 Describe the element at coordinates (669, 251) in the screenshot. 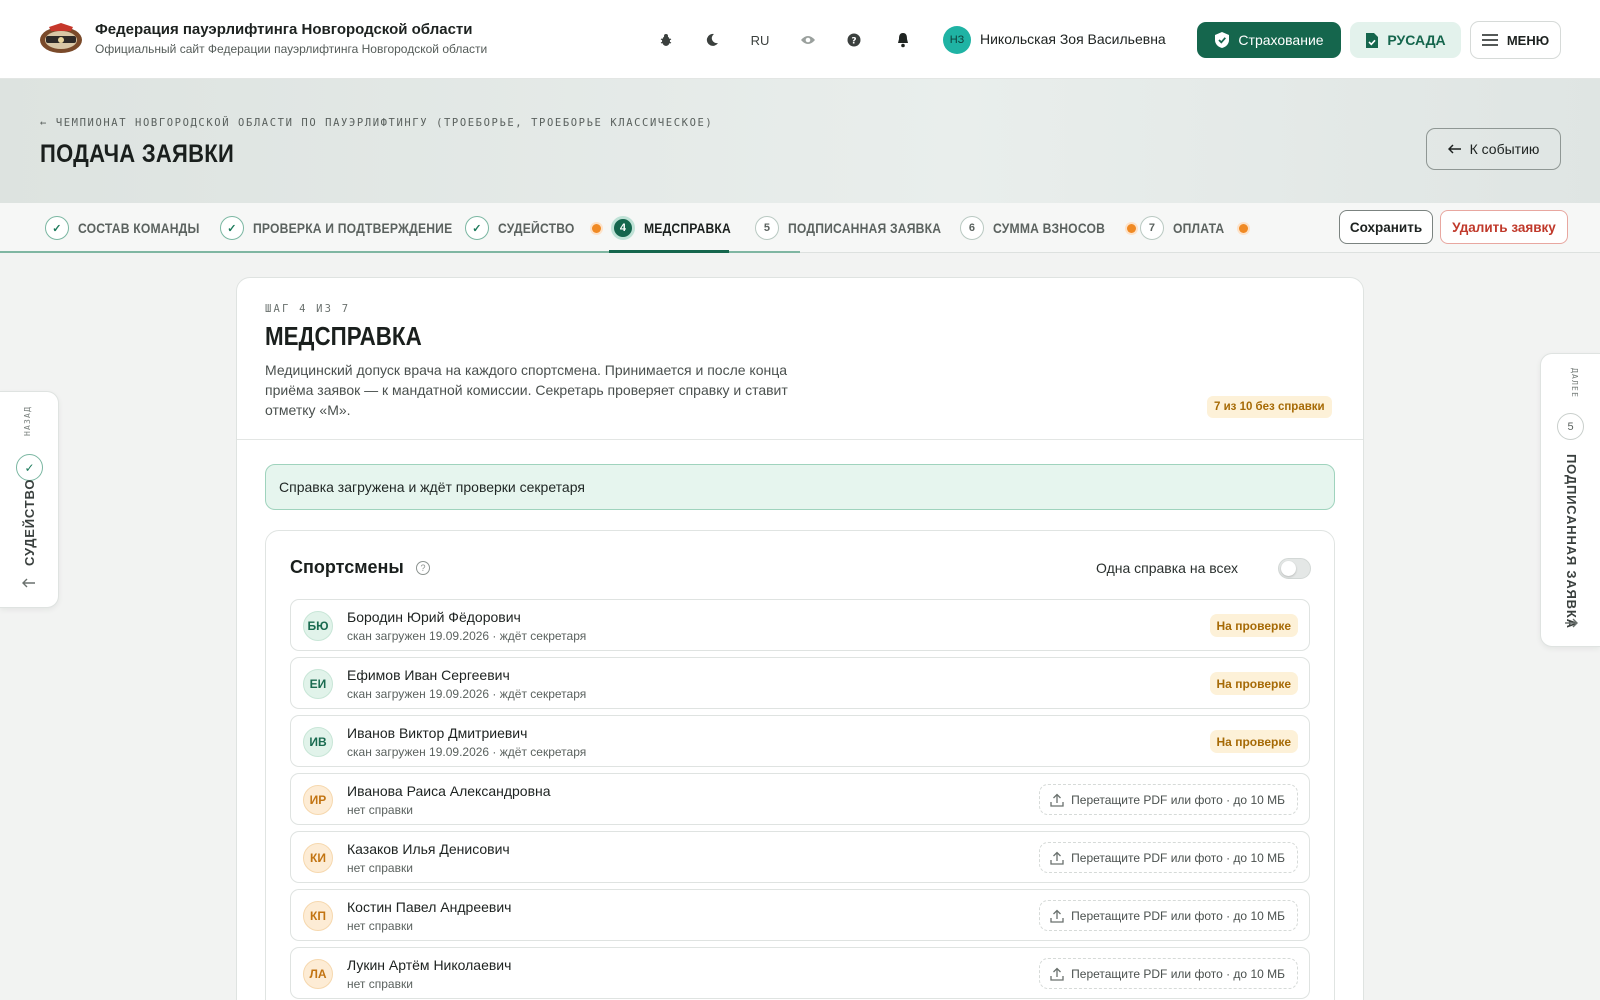

I see `active-step-underline` at that location.